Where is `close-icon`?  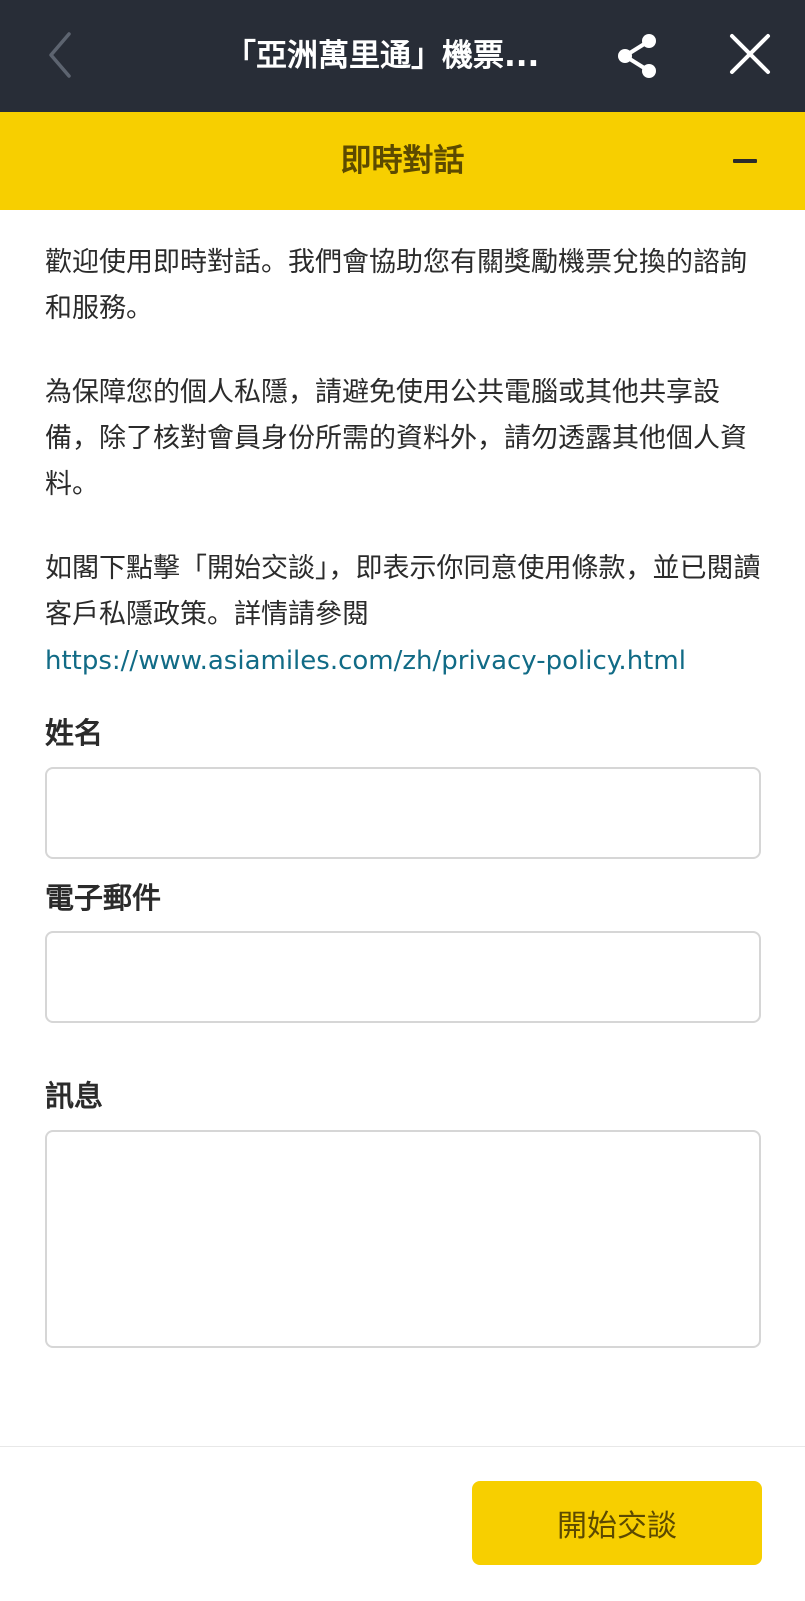
close-icon is located at coordinates (750, 54).